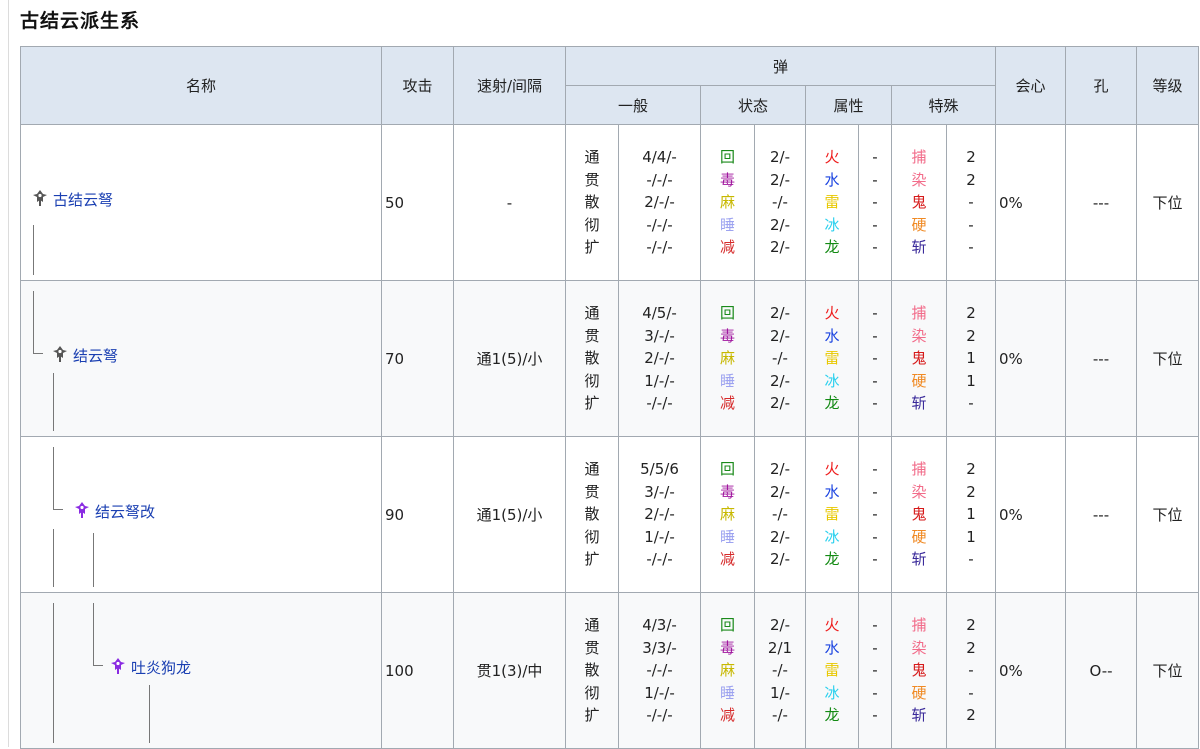 This screenshot has width=1200, height=749. Describe the element at coordinates (832, 536) in the screenshot. I see `ammo-label: 冰` at that location.